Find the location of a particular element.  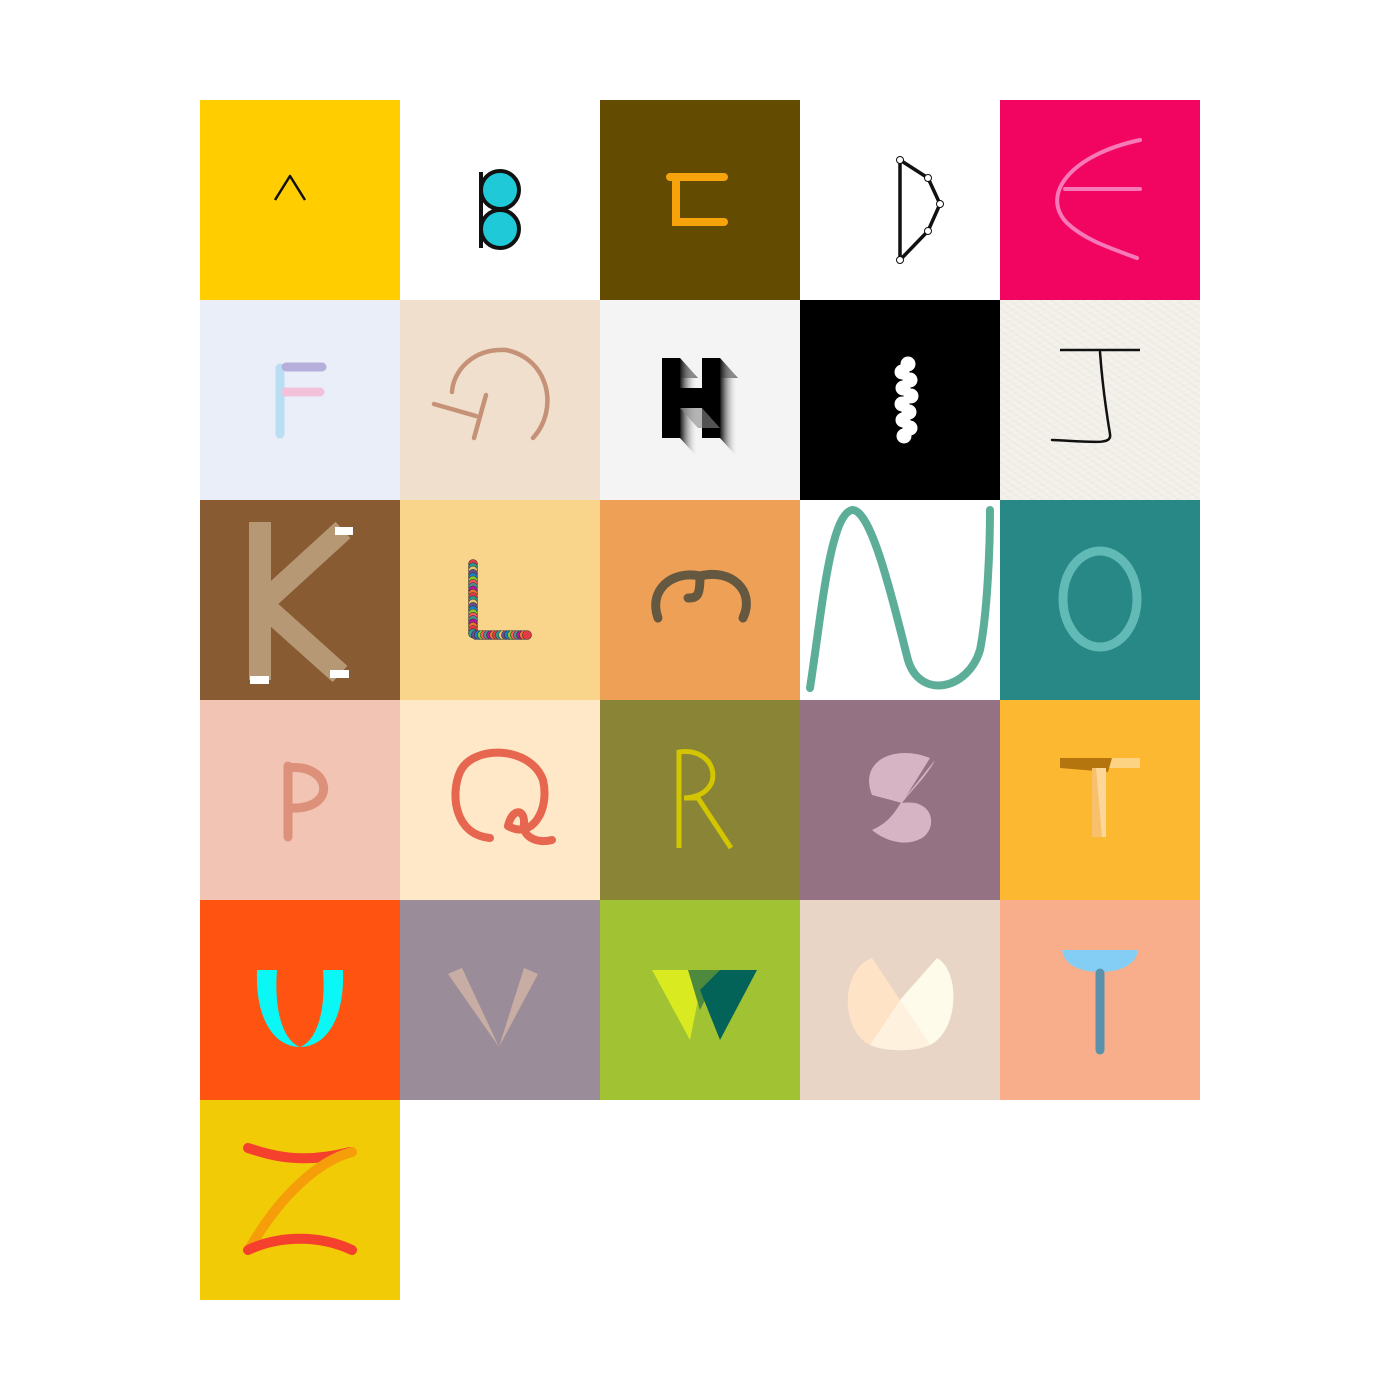

letter-o-ring-icon is located at coordinates (1100, 599).